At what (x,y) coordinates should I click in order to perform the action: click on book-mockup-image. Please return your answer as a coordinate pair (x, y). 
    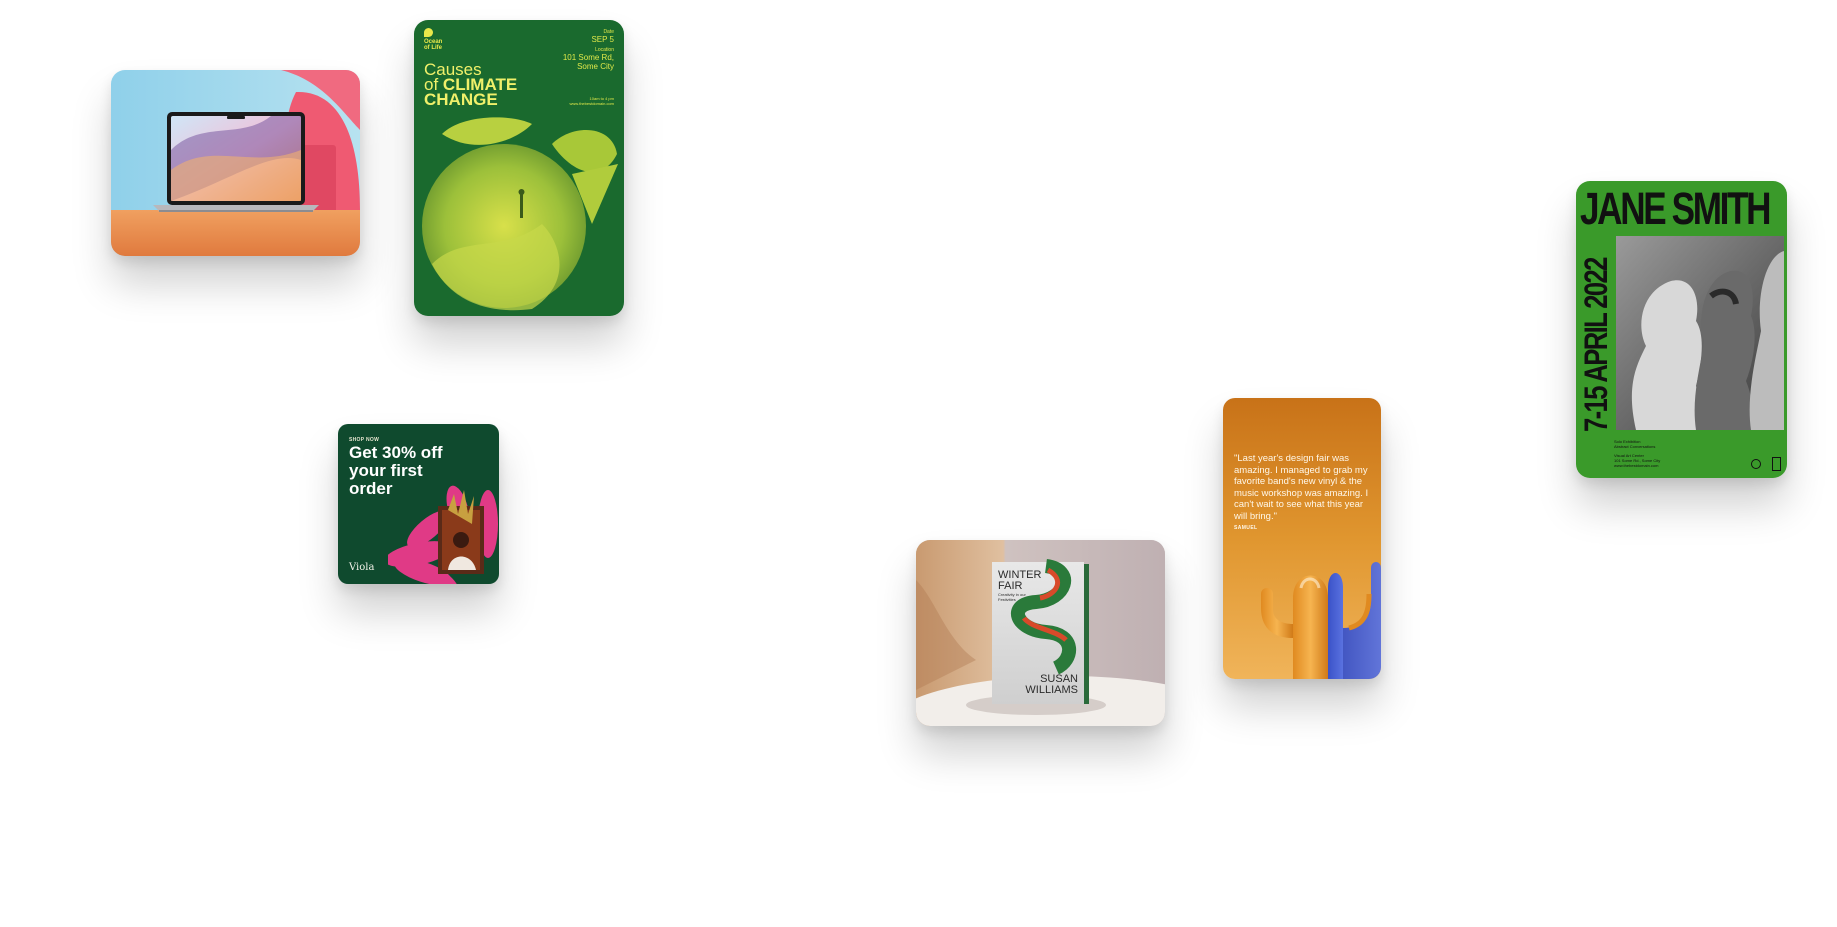
    Looking at the image, I should click on (1040, 633).